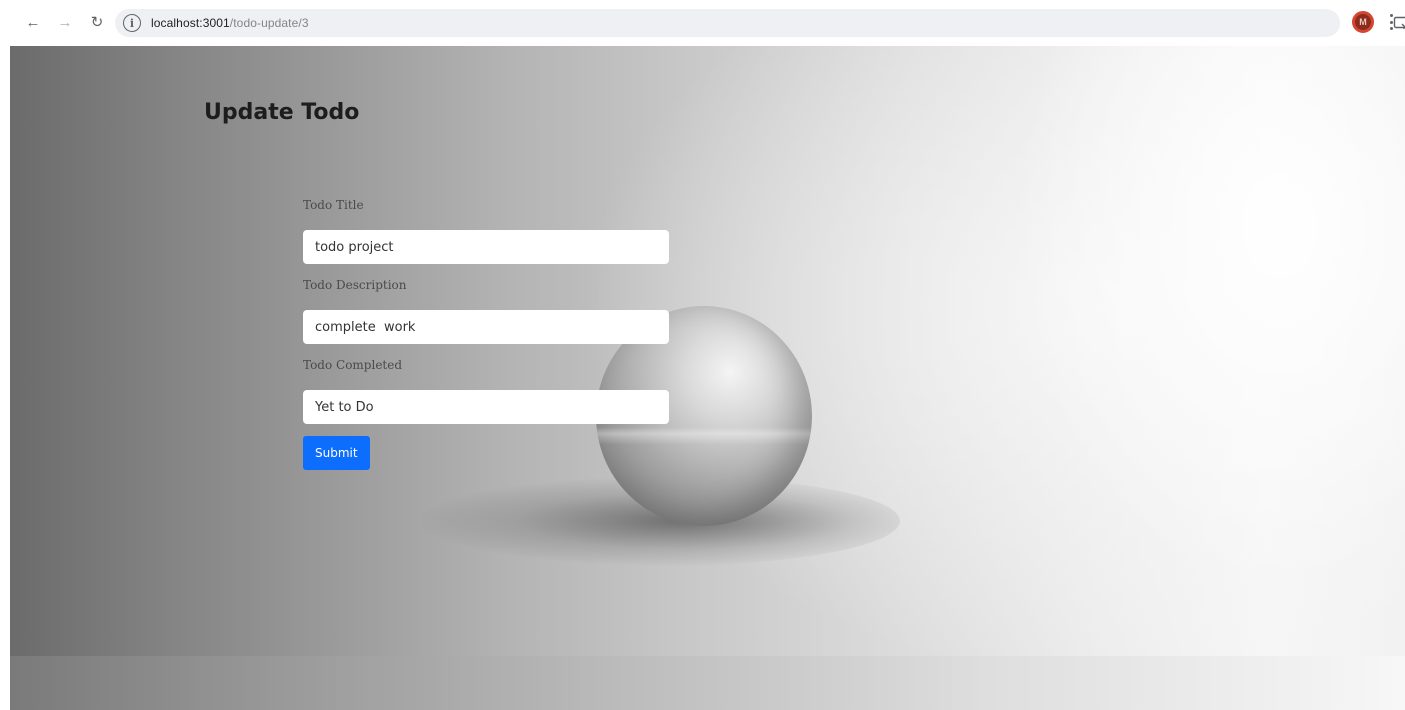 The height and width of the screenshot is (710, 1405). I want to click on url-text: localhost:3001/todo-update/3, so click(230, 23).